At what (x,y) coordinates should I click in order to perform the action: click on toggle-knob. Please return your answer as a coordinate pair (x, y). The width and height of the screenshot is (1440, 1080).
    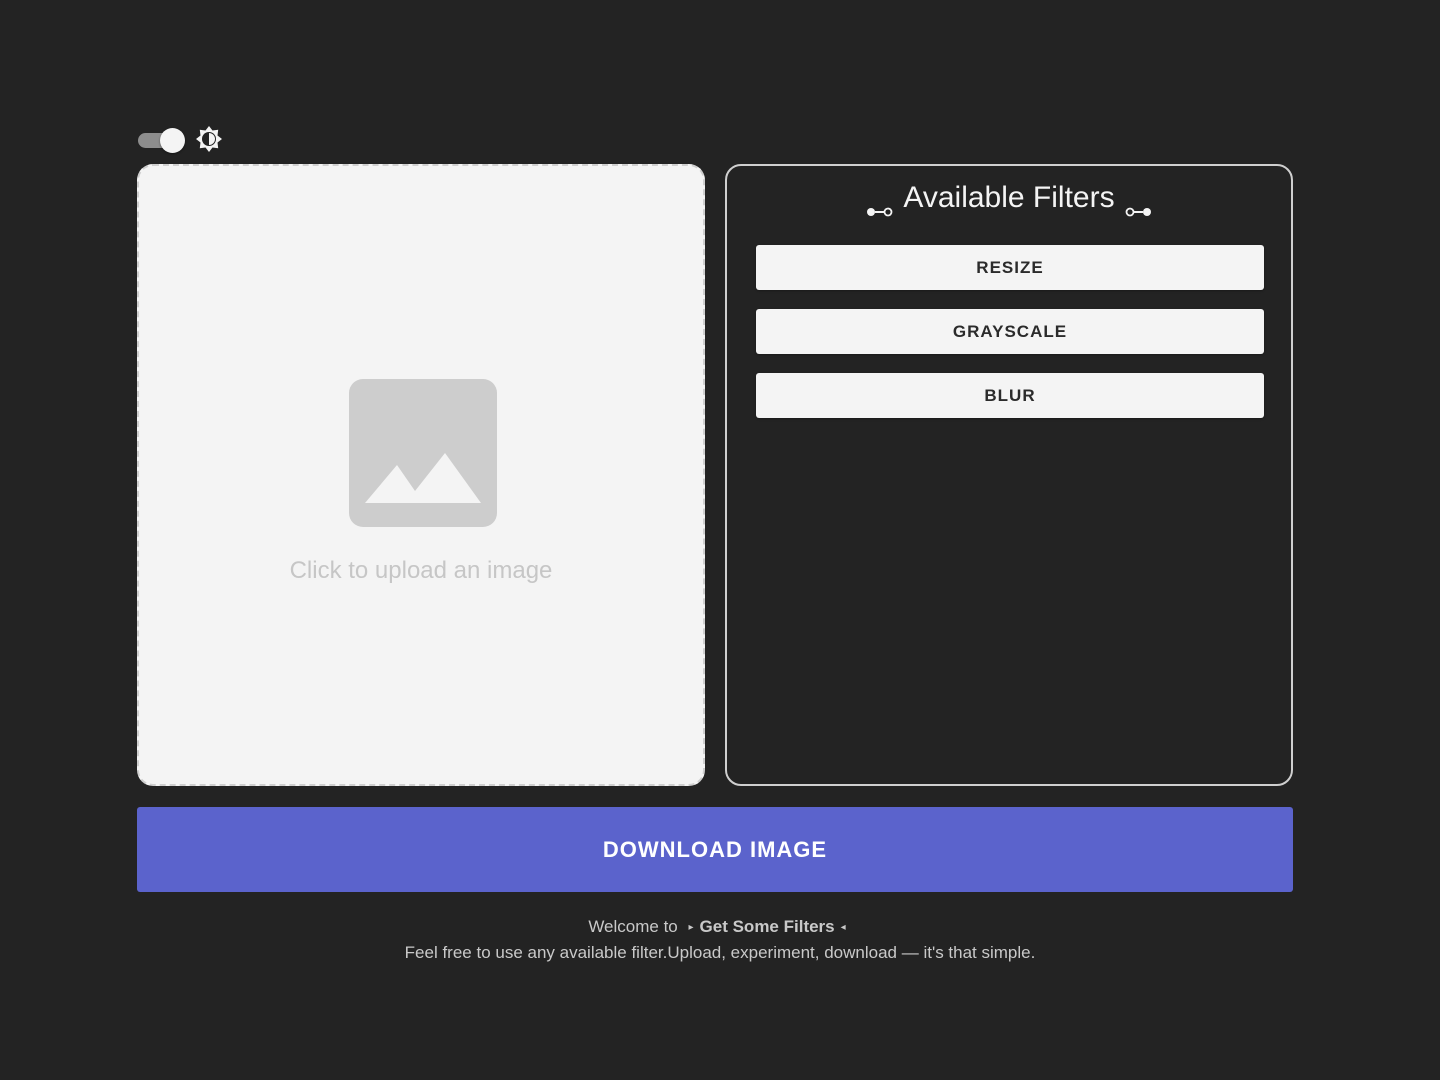
    Looking at the image, I should click on (172, 140).